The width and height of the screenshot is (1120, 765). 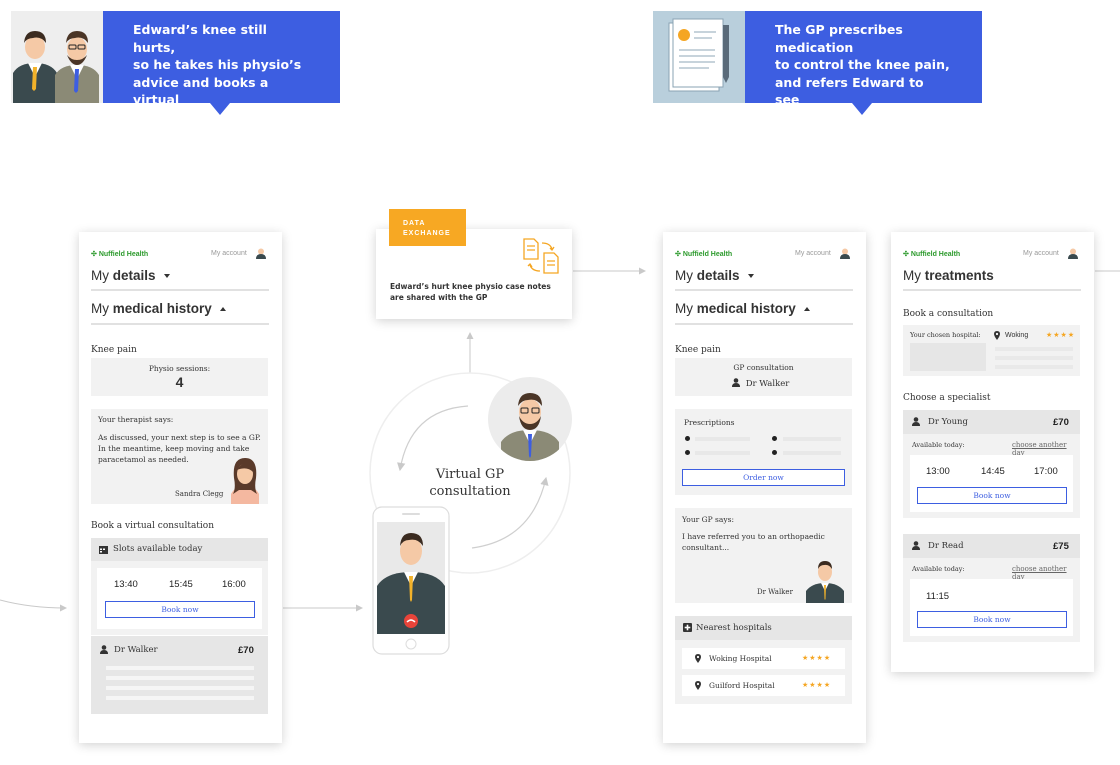 I want to click on specialist-header: Dr Young £70, so click(x=991, y=422).